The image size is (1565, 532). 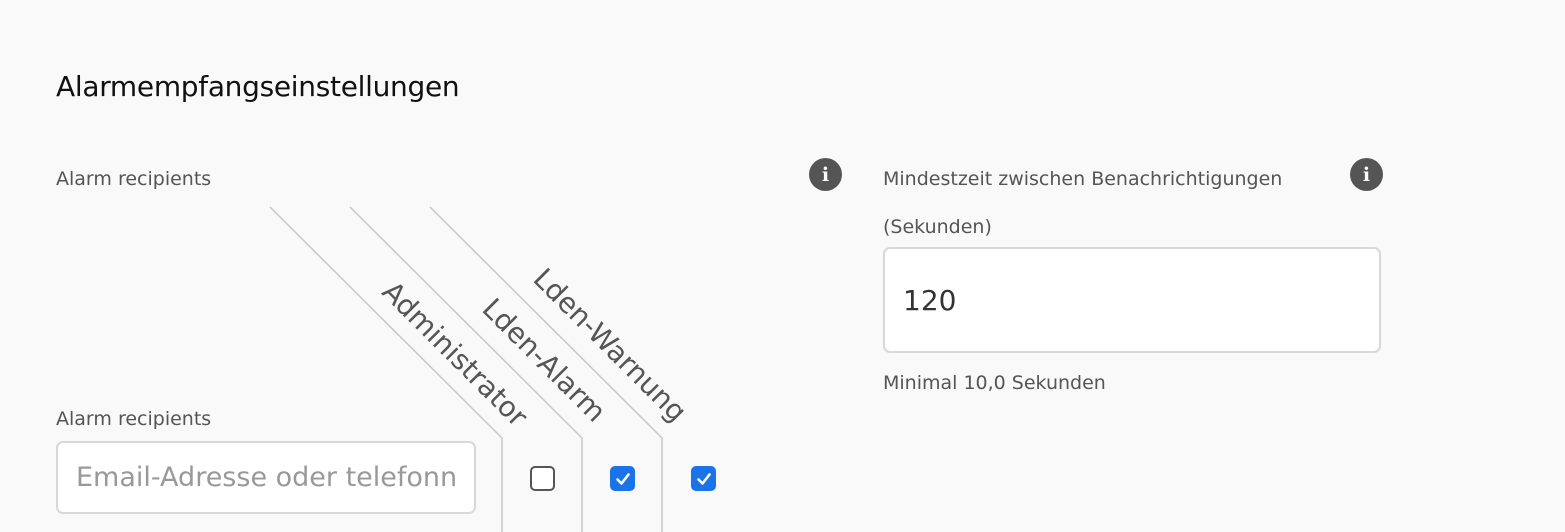 What do you see at coordinates (134, 179) in the screenshot?
I see `alarm-recipients-header-label: Alarm recipients` at bounding box center [134, 179].